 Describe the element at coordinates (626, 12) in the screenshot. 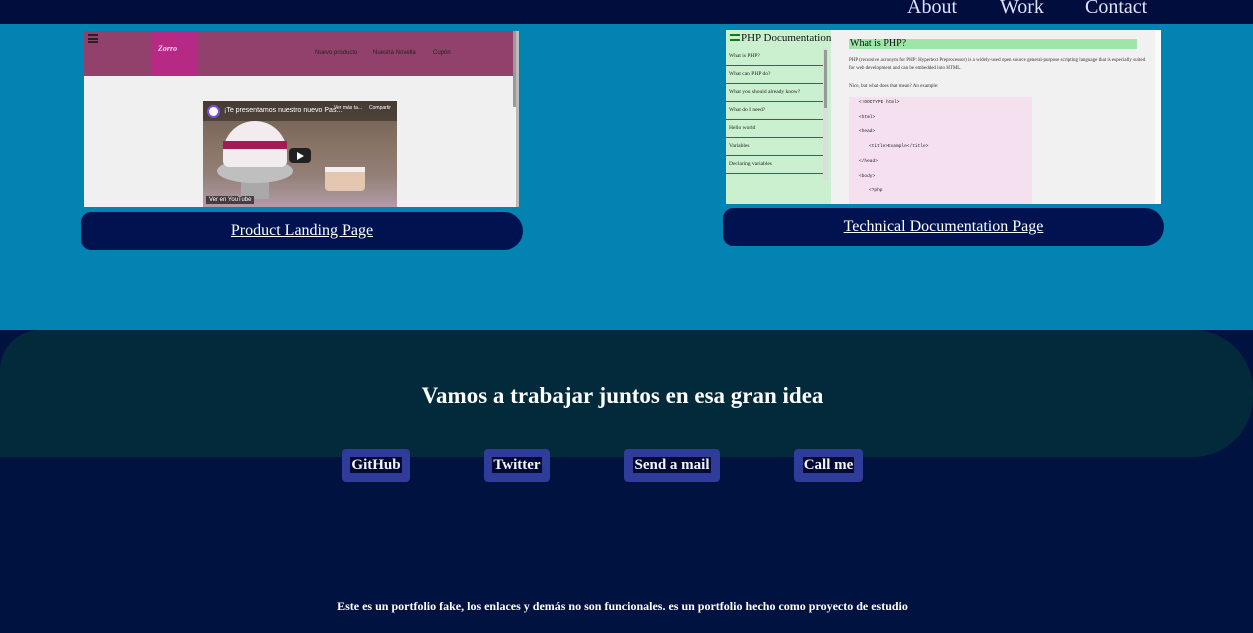

I see `top-nav: About Work Contact` at that location.